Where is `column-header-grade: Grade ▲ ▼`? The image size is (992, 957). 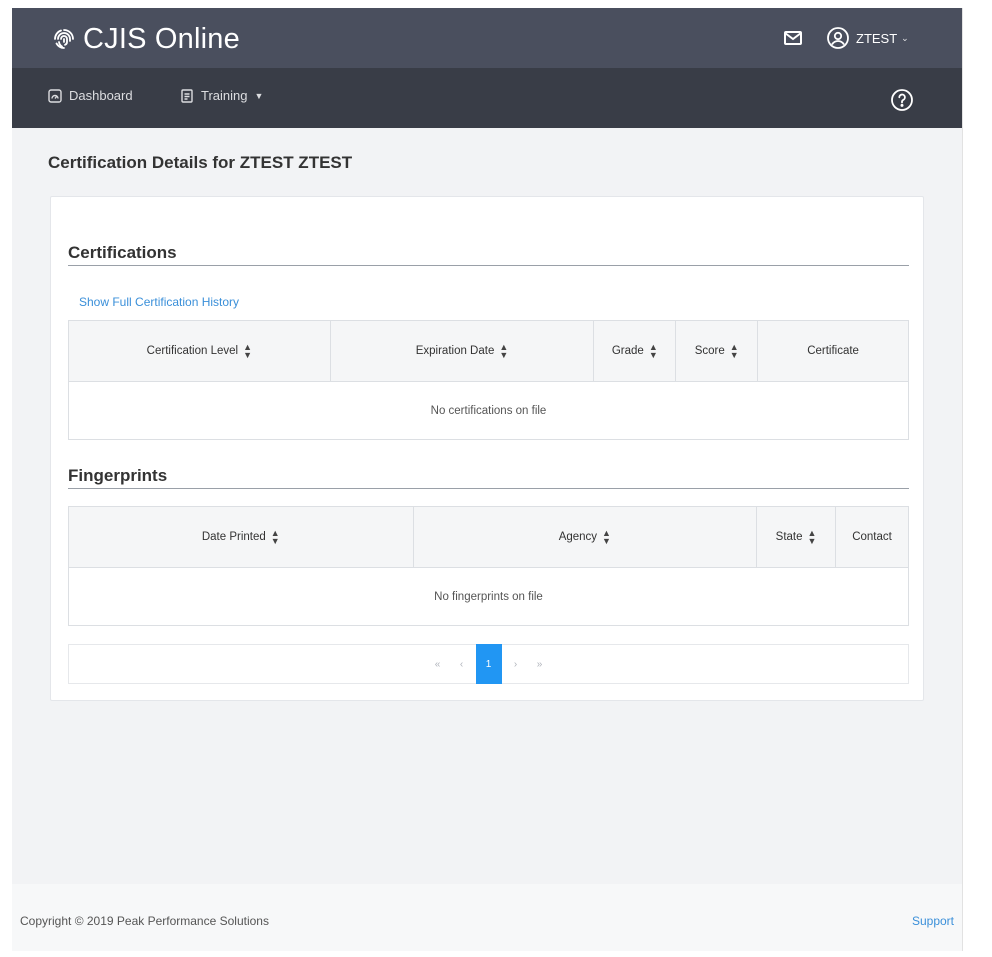
column-header-grade: Grade ▲ ▼ is located at coordinates (635, 351).